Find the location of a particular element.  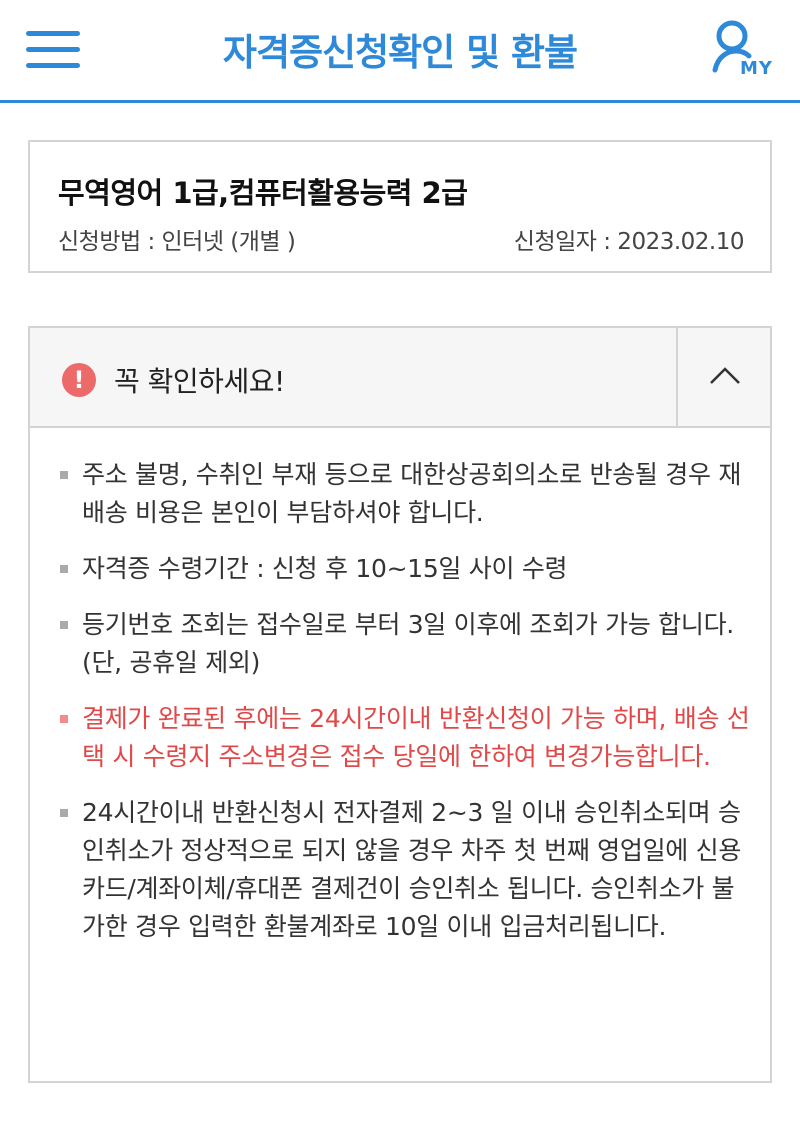

notice-text: 자격증 수령기간 : 신청 후 10~15일 사이 수령 is located at coordinates (325, 568).